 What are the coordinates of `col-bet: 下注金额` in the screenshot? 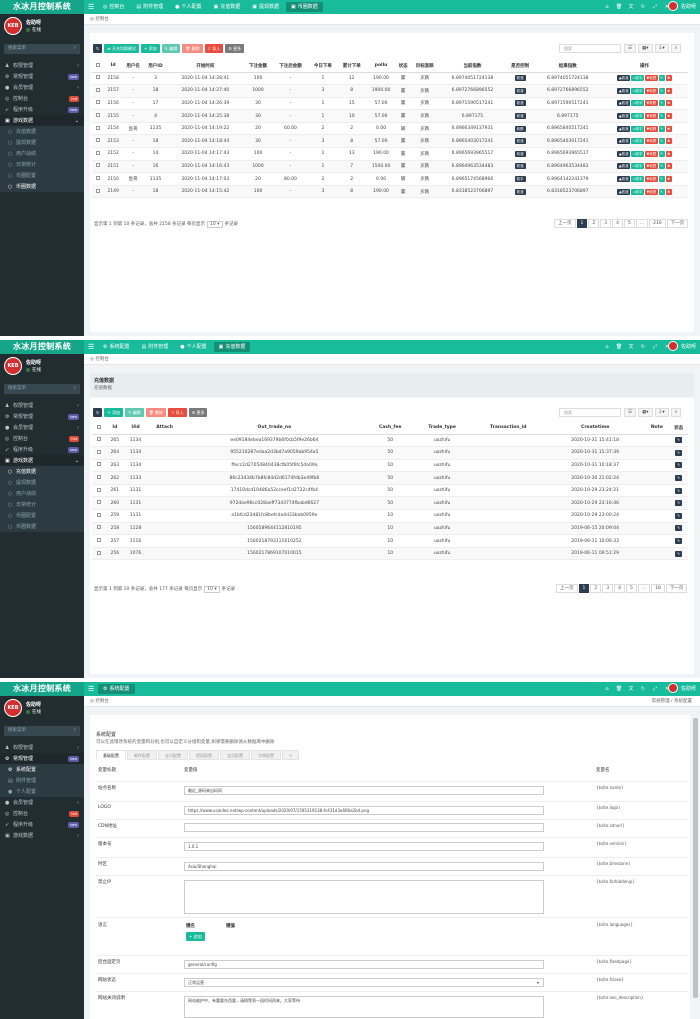 It's located at (258, 66).